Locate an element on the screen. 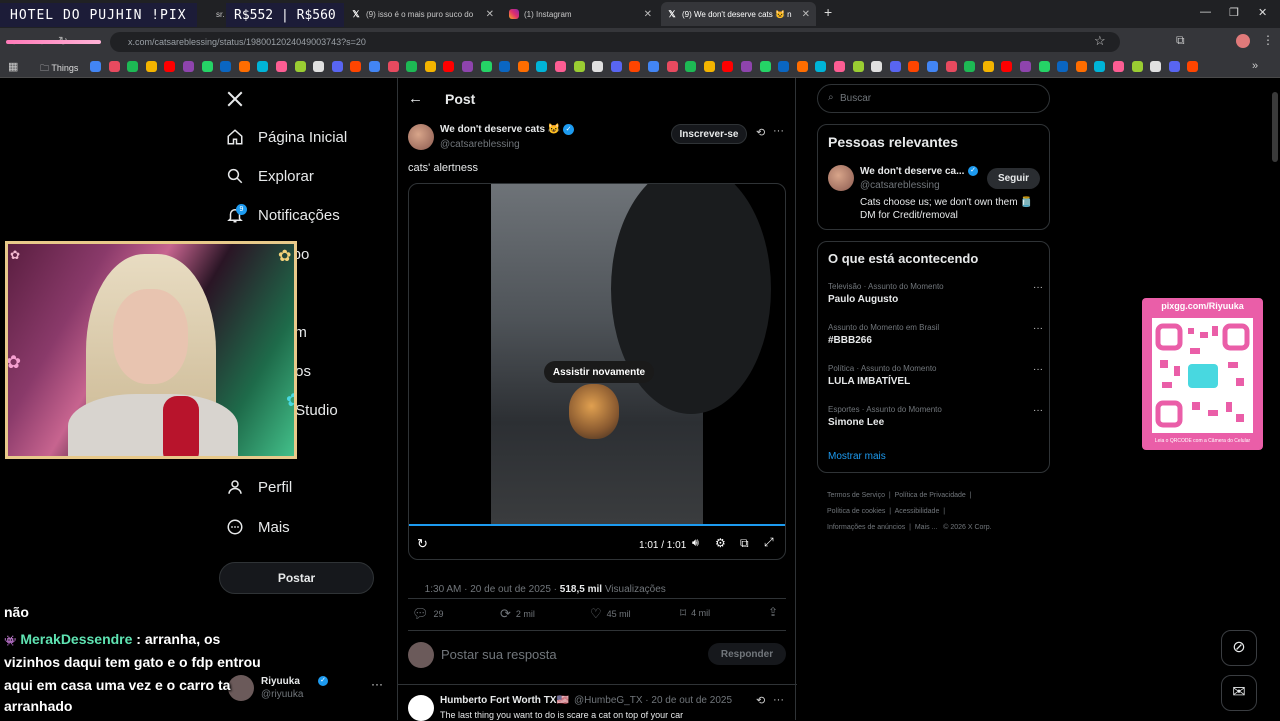 This screenshot has width=1280, height=721. author-name: We don't deserve cats 😺 is located at coordinates (500, 129).